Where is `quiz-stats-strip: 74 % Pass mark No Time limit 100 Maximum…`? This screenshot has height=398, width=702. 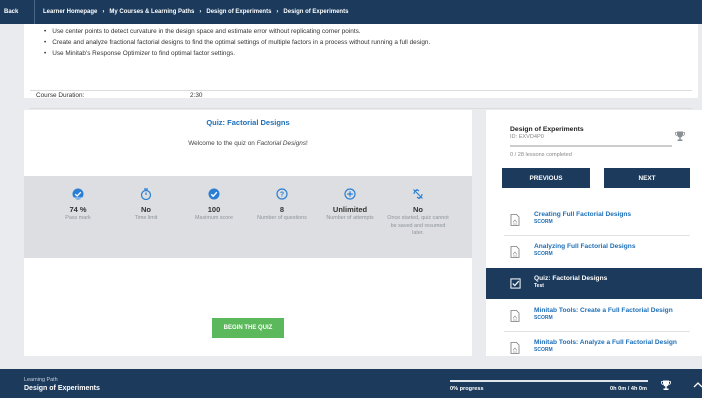
quiz-stats-strip: 74 % Pass mark No Time limit 100 Maximum… is located at coordinates (248, 217).